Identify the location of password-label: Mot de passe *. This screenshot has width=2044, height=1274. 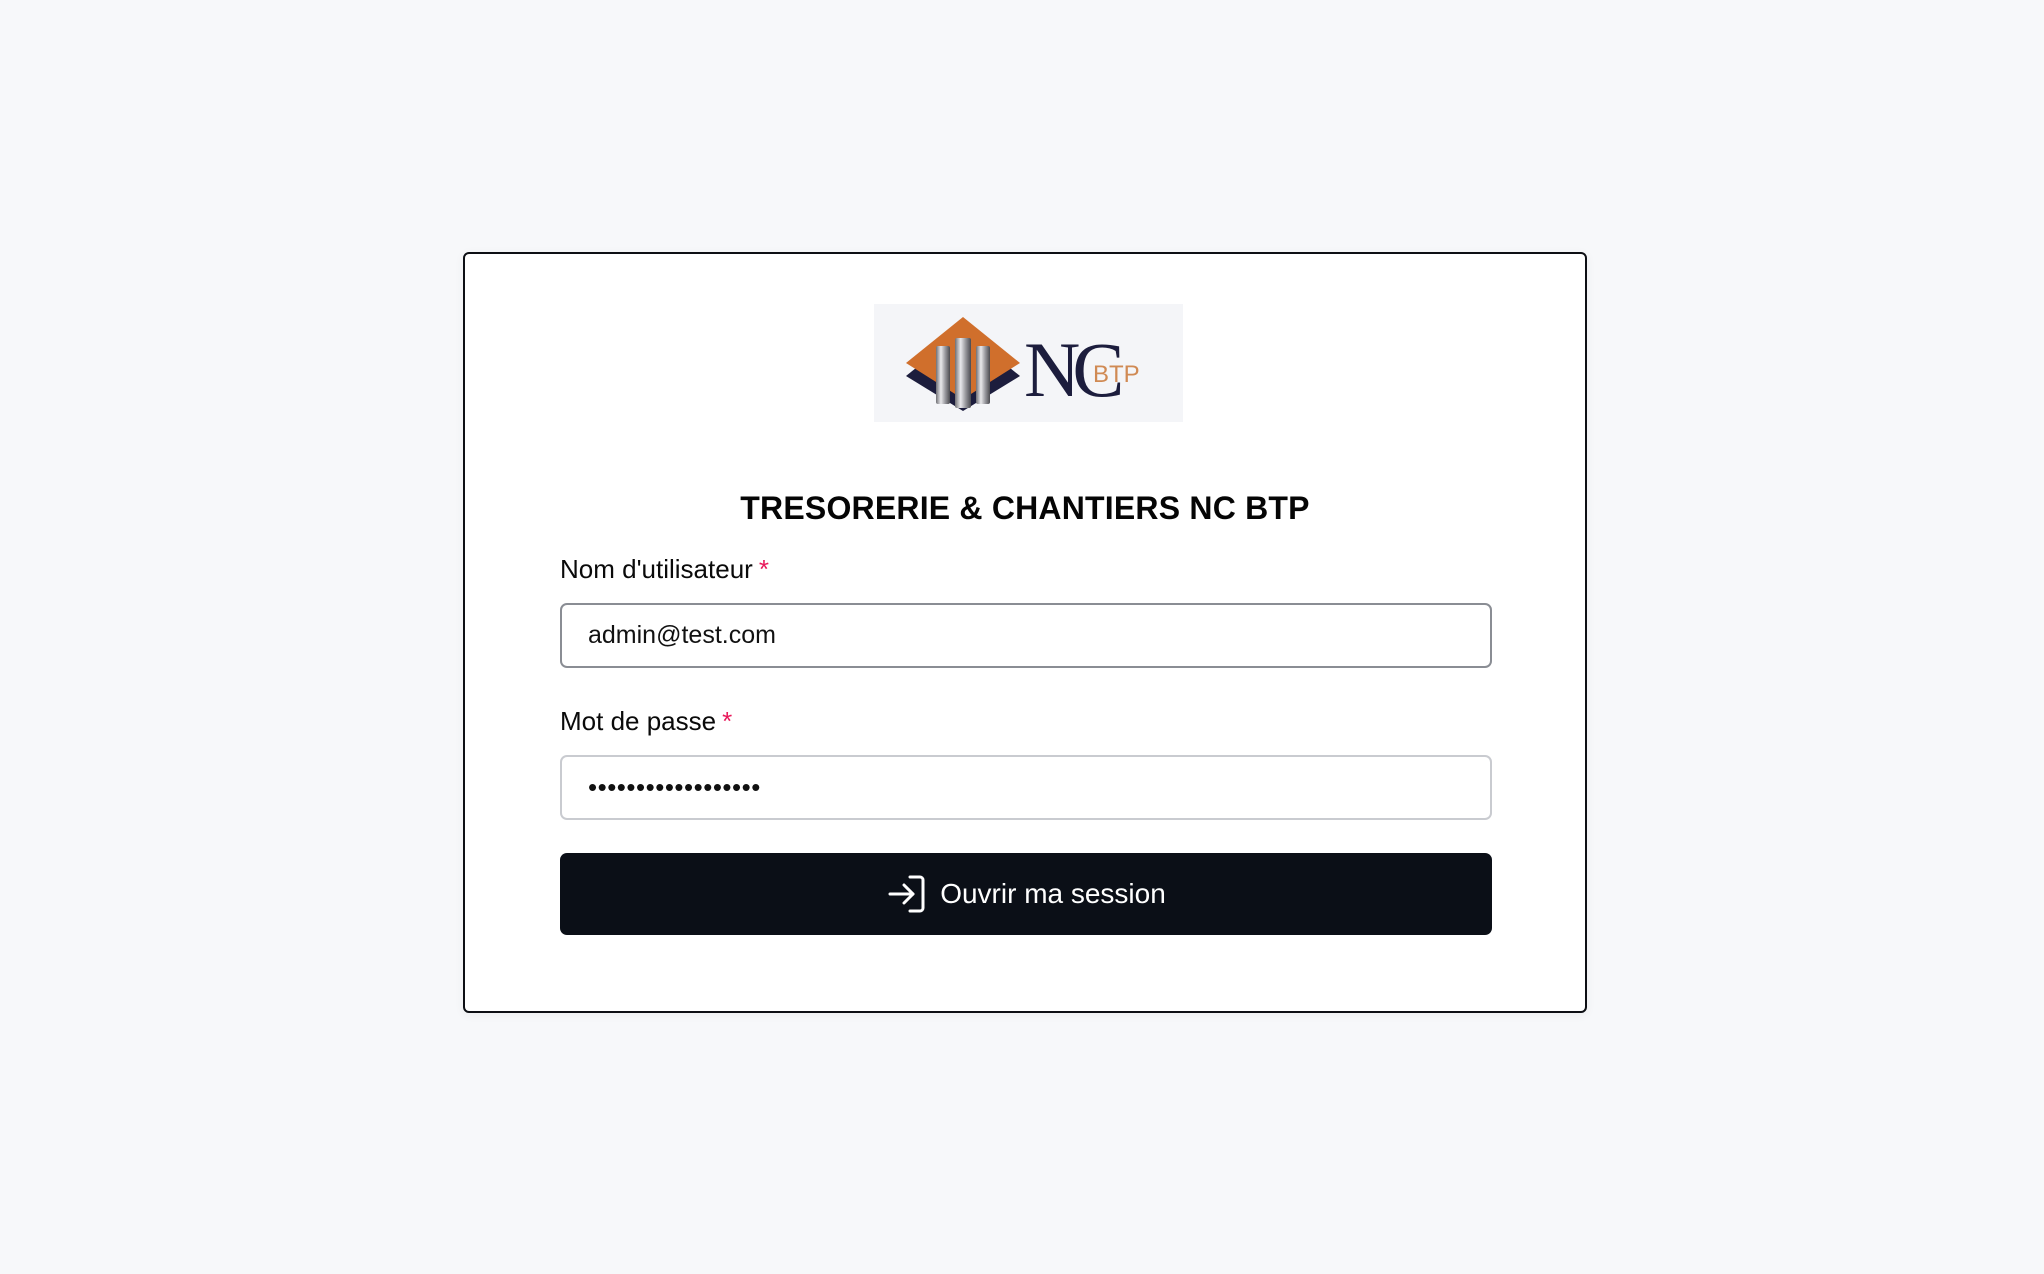
(646, 721).